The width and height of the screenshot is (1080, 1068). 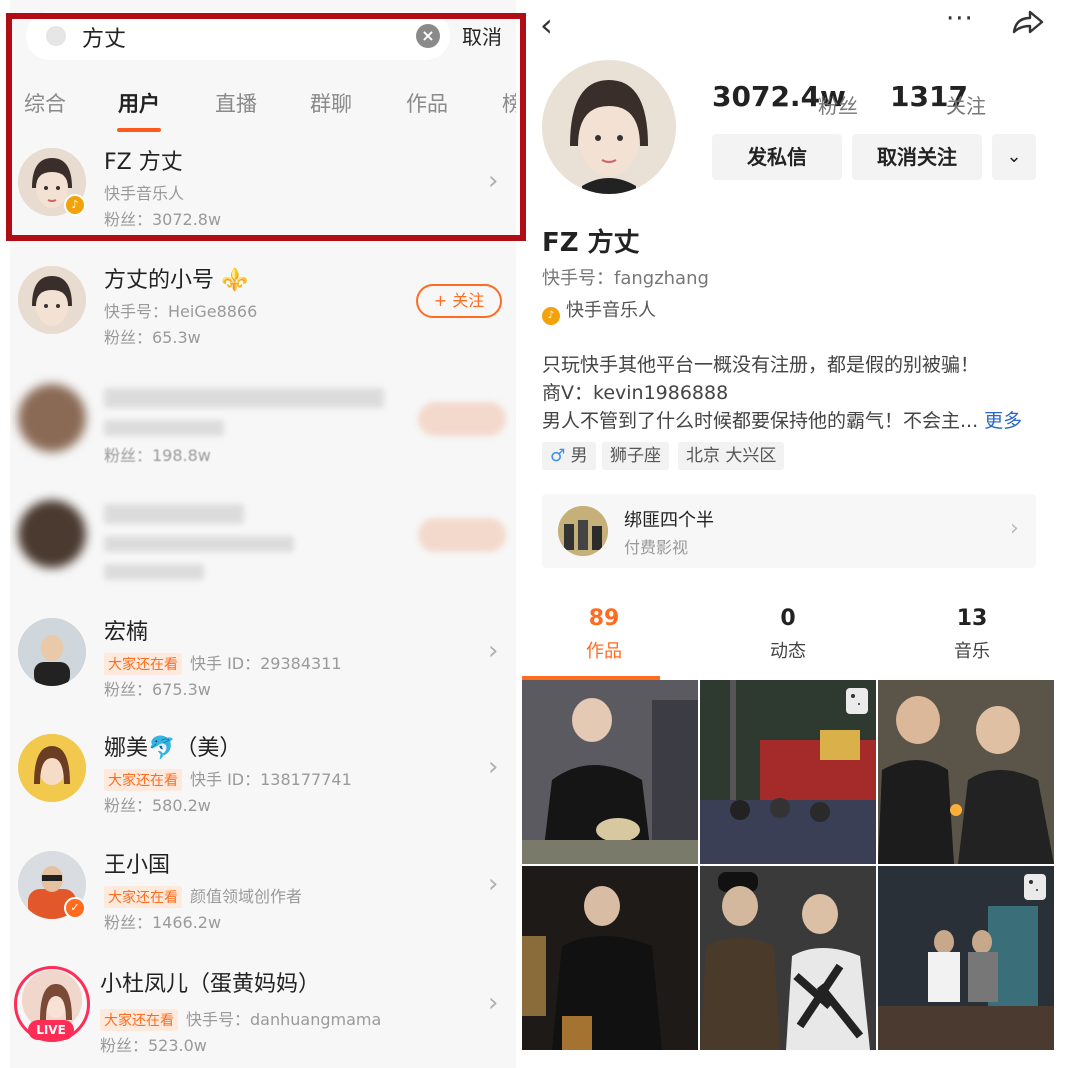 I want to click on location-chip: 北京 大兴区, so click(x=731, y=456).